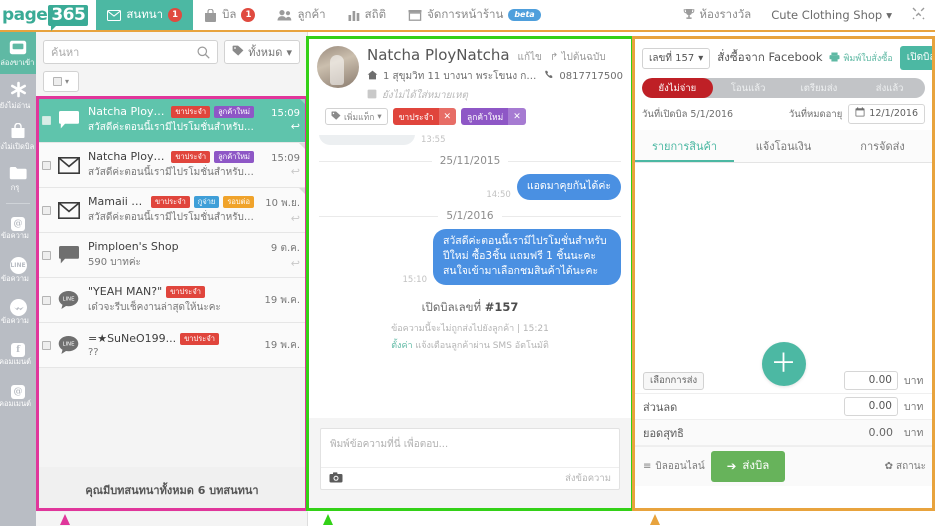 The width and height of the screenshot is (935, 526). What do you see at coordinates (674, 466) in the screenshot?
I see `online-bill-button: ≡ บิลออนไลน์` at bounding box center [674, 466].